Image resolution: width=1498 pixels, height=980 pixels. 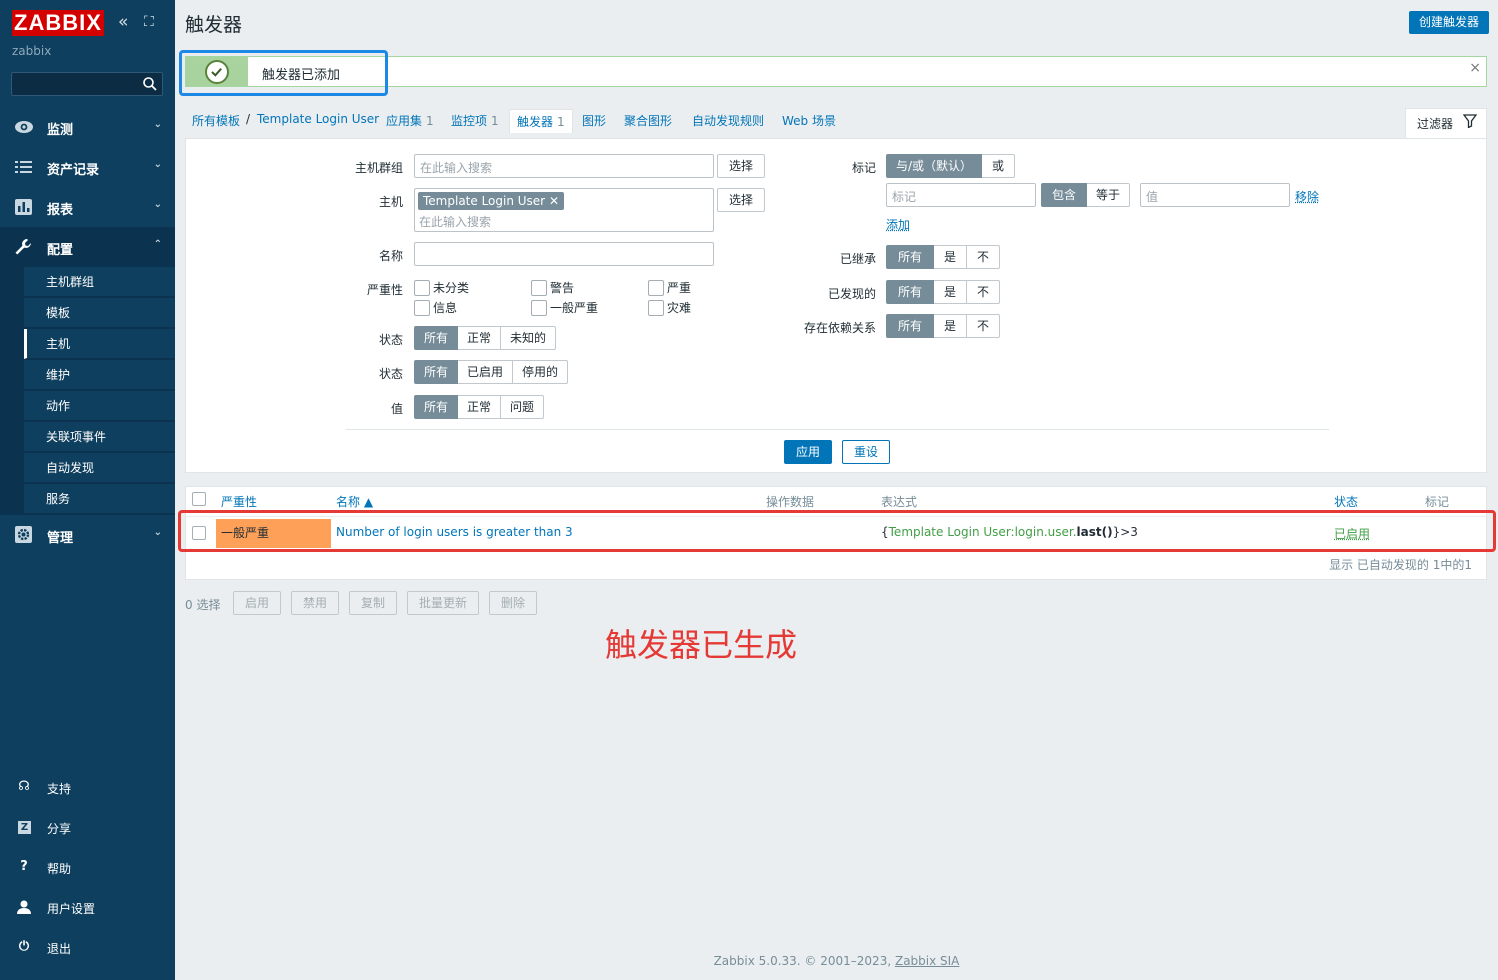 What do you see at coordinates (99, 406) in the screenshot?
I see `submenu-actions: 动作` at bounding box center [99, 406].